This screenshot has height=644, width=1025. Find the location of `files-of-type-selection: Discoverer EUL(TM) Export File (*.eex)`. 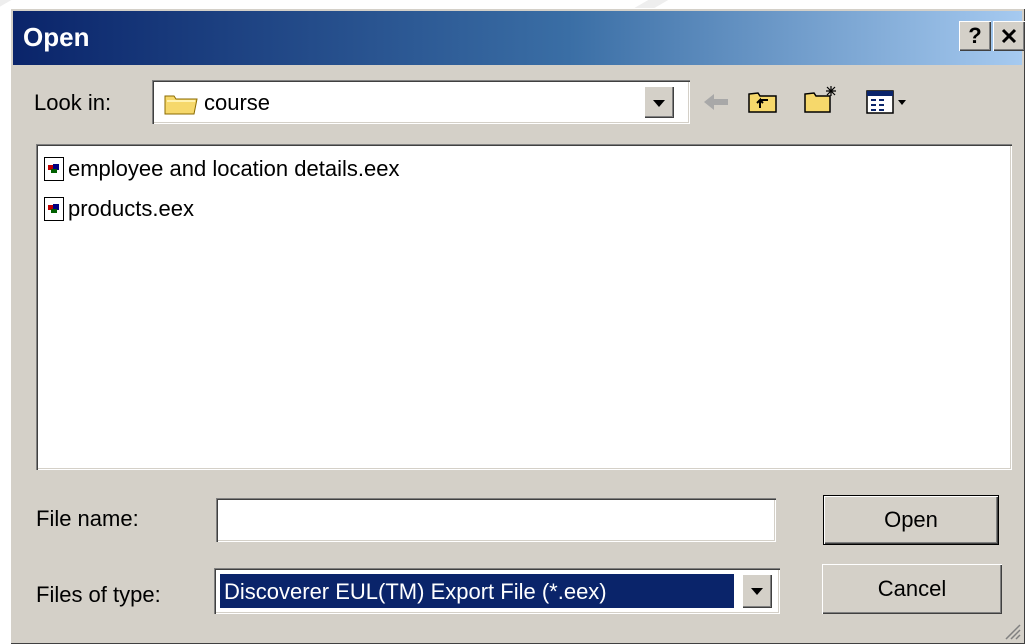

files-of-type-selection: Discoverer EUL(TM) Export File (*.eex) is located at coordinates (477, 591).